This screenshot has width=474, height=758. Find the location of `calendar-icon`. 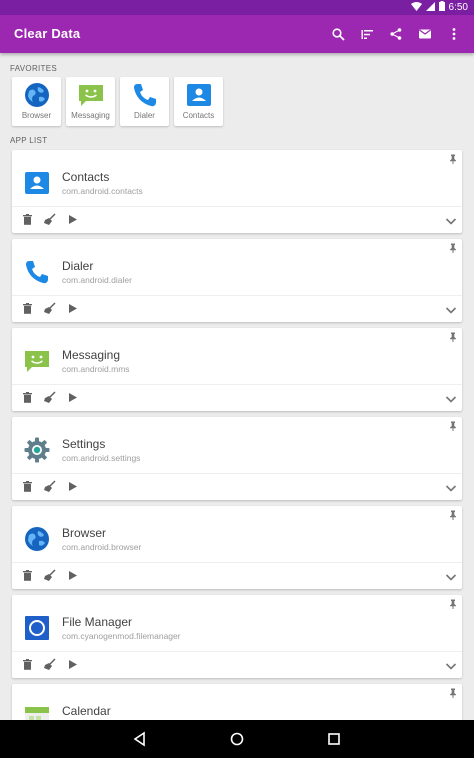

calendar-icon is located at coordinates (37, 713).